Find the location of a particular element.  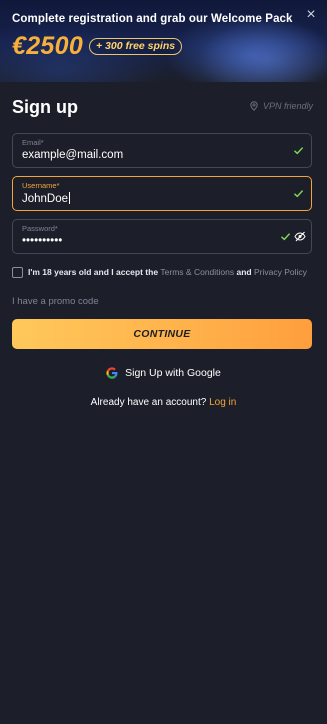

username-value: JohnDoe is located at coordinates (45, 199).